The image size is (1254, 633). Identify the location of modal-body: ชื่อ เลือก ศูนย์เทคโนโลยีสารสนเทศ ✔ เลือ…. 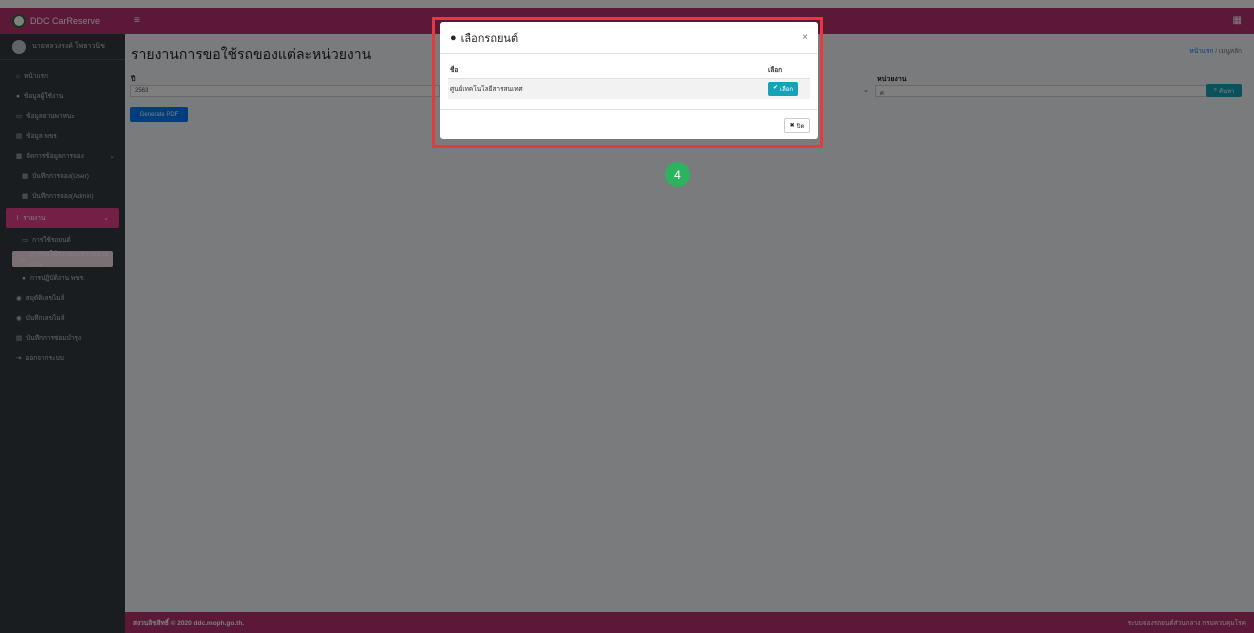
(629, 76).